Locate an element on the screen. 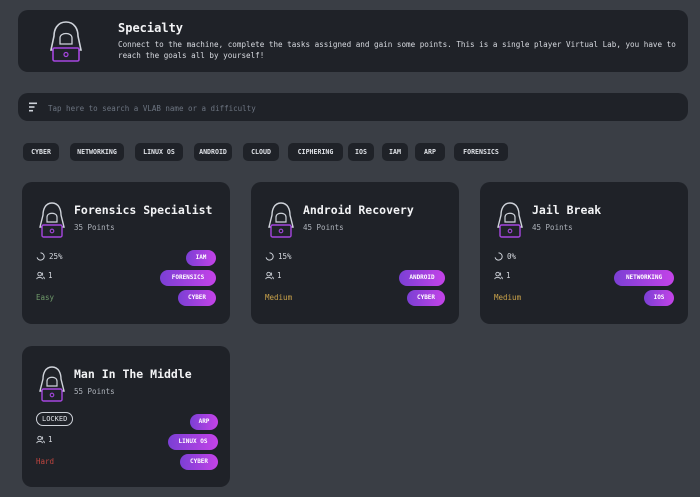  lab-progress-value: 25% is located at coordinates (56, 256).